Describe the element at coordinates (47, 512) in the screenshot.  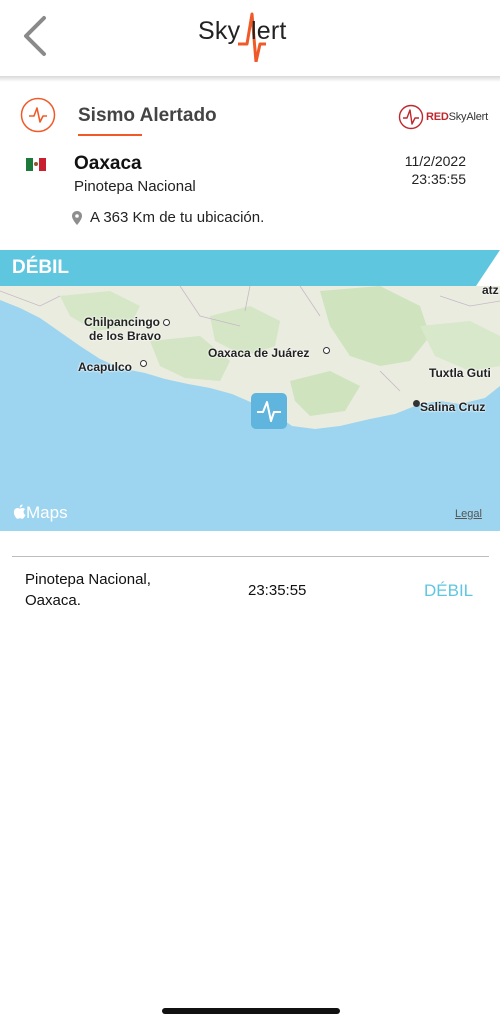
I see `maps-brand-text: Maps` at that location.